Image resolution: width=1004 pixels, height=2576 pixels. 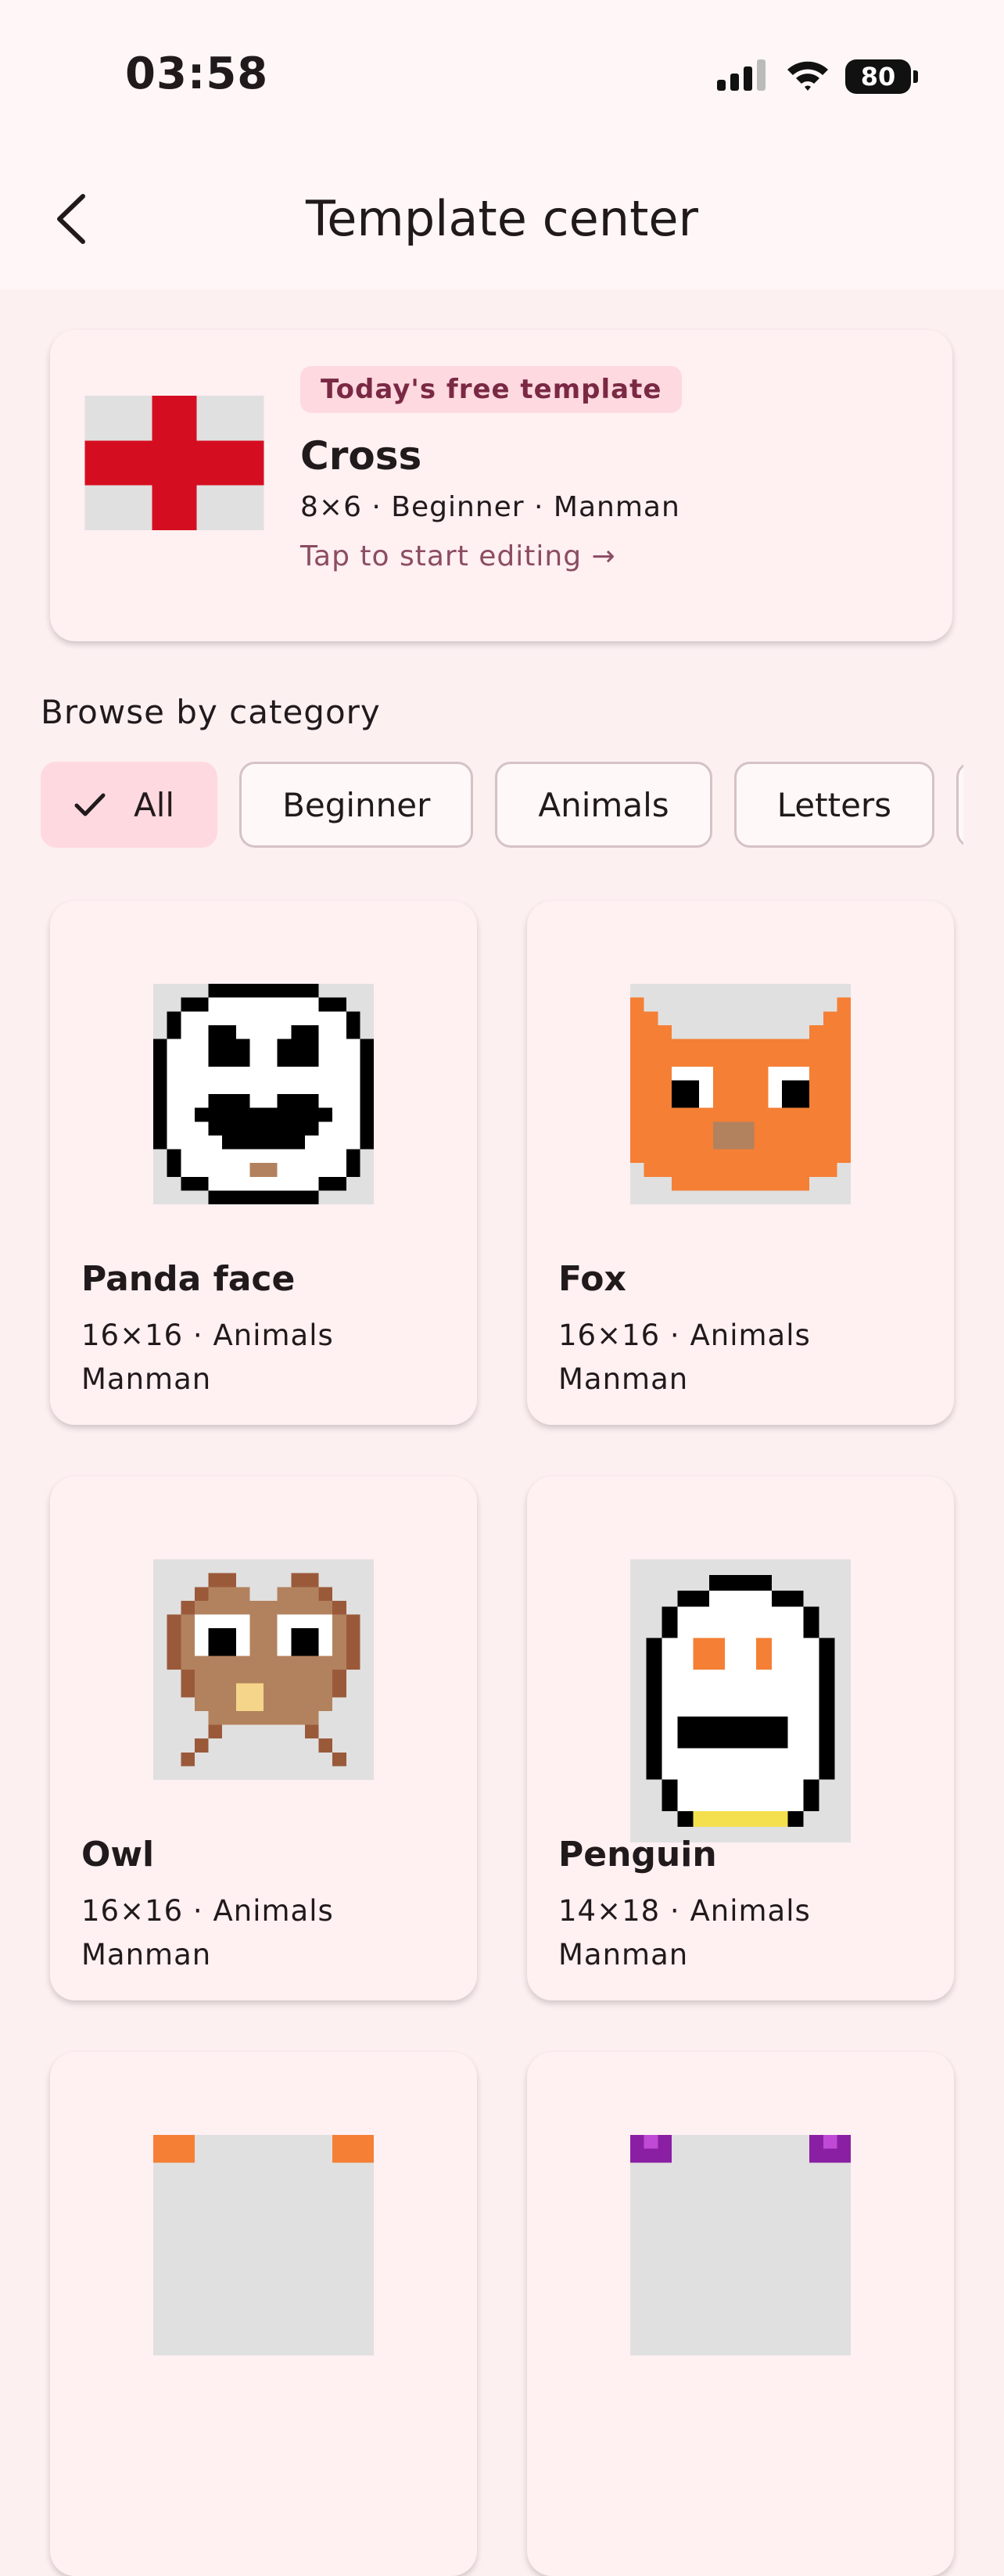 I want to click on cross-pixel-art, so click(x=174, y=463).